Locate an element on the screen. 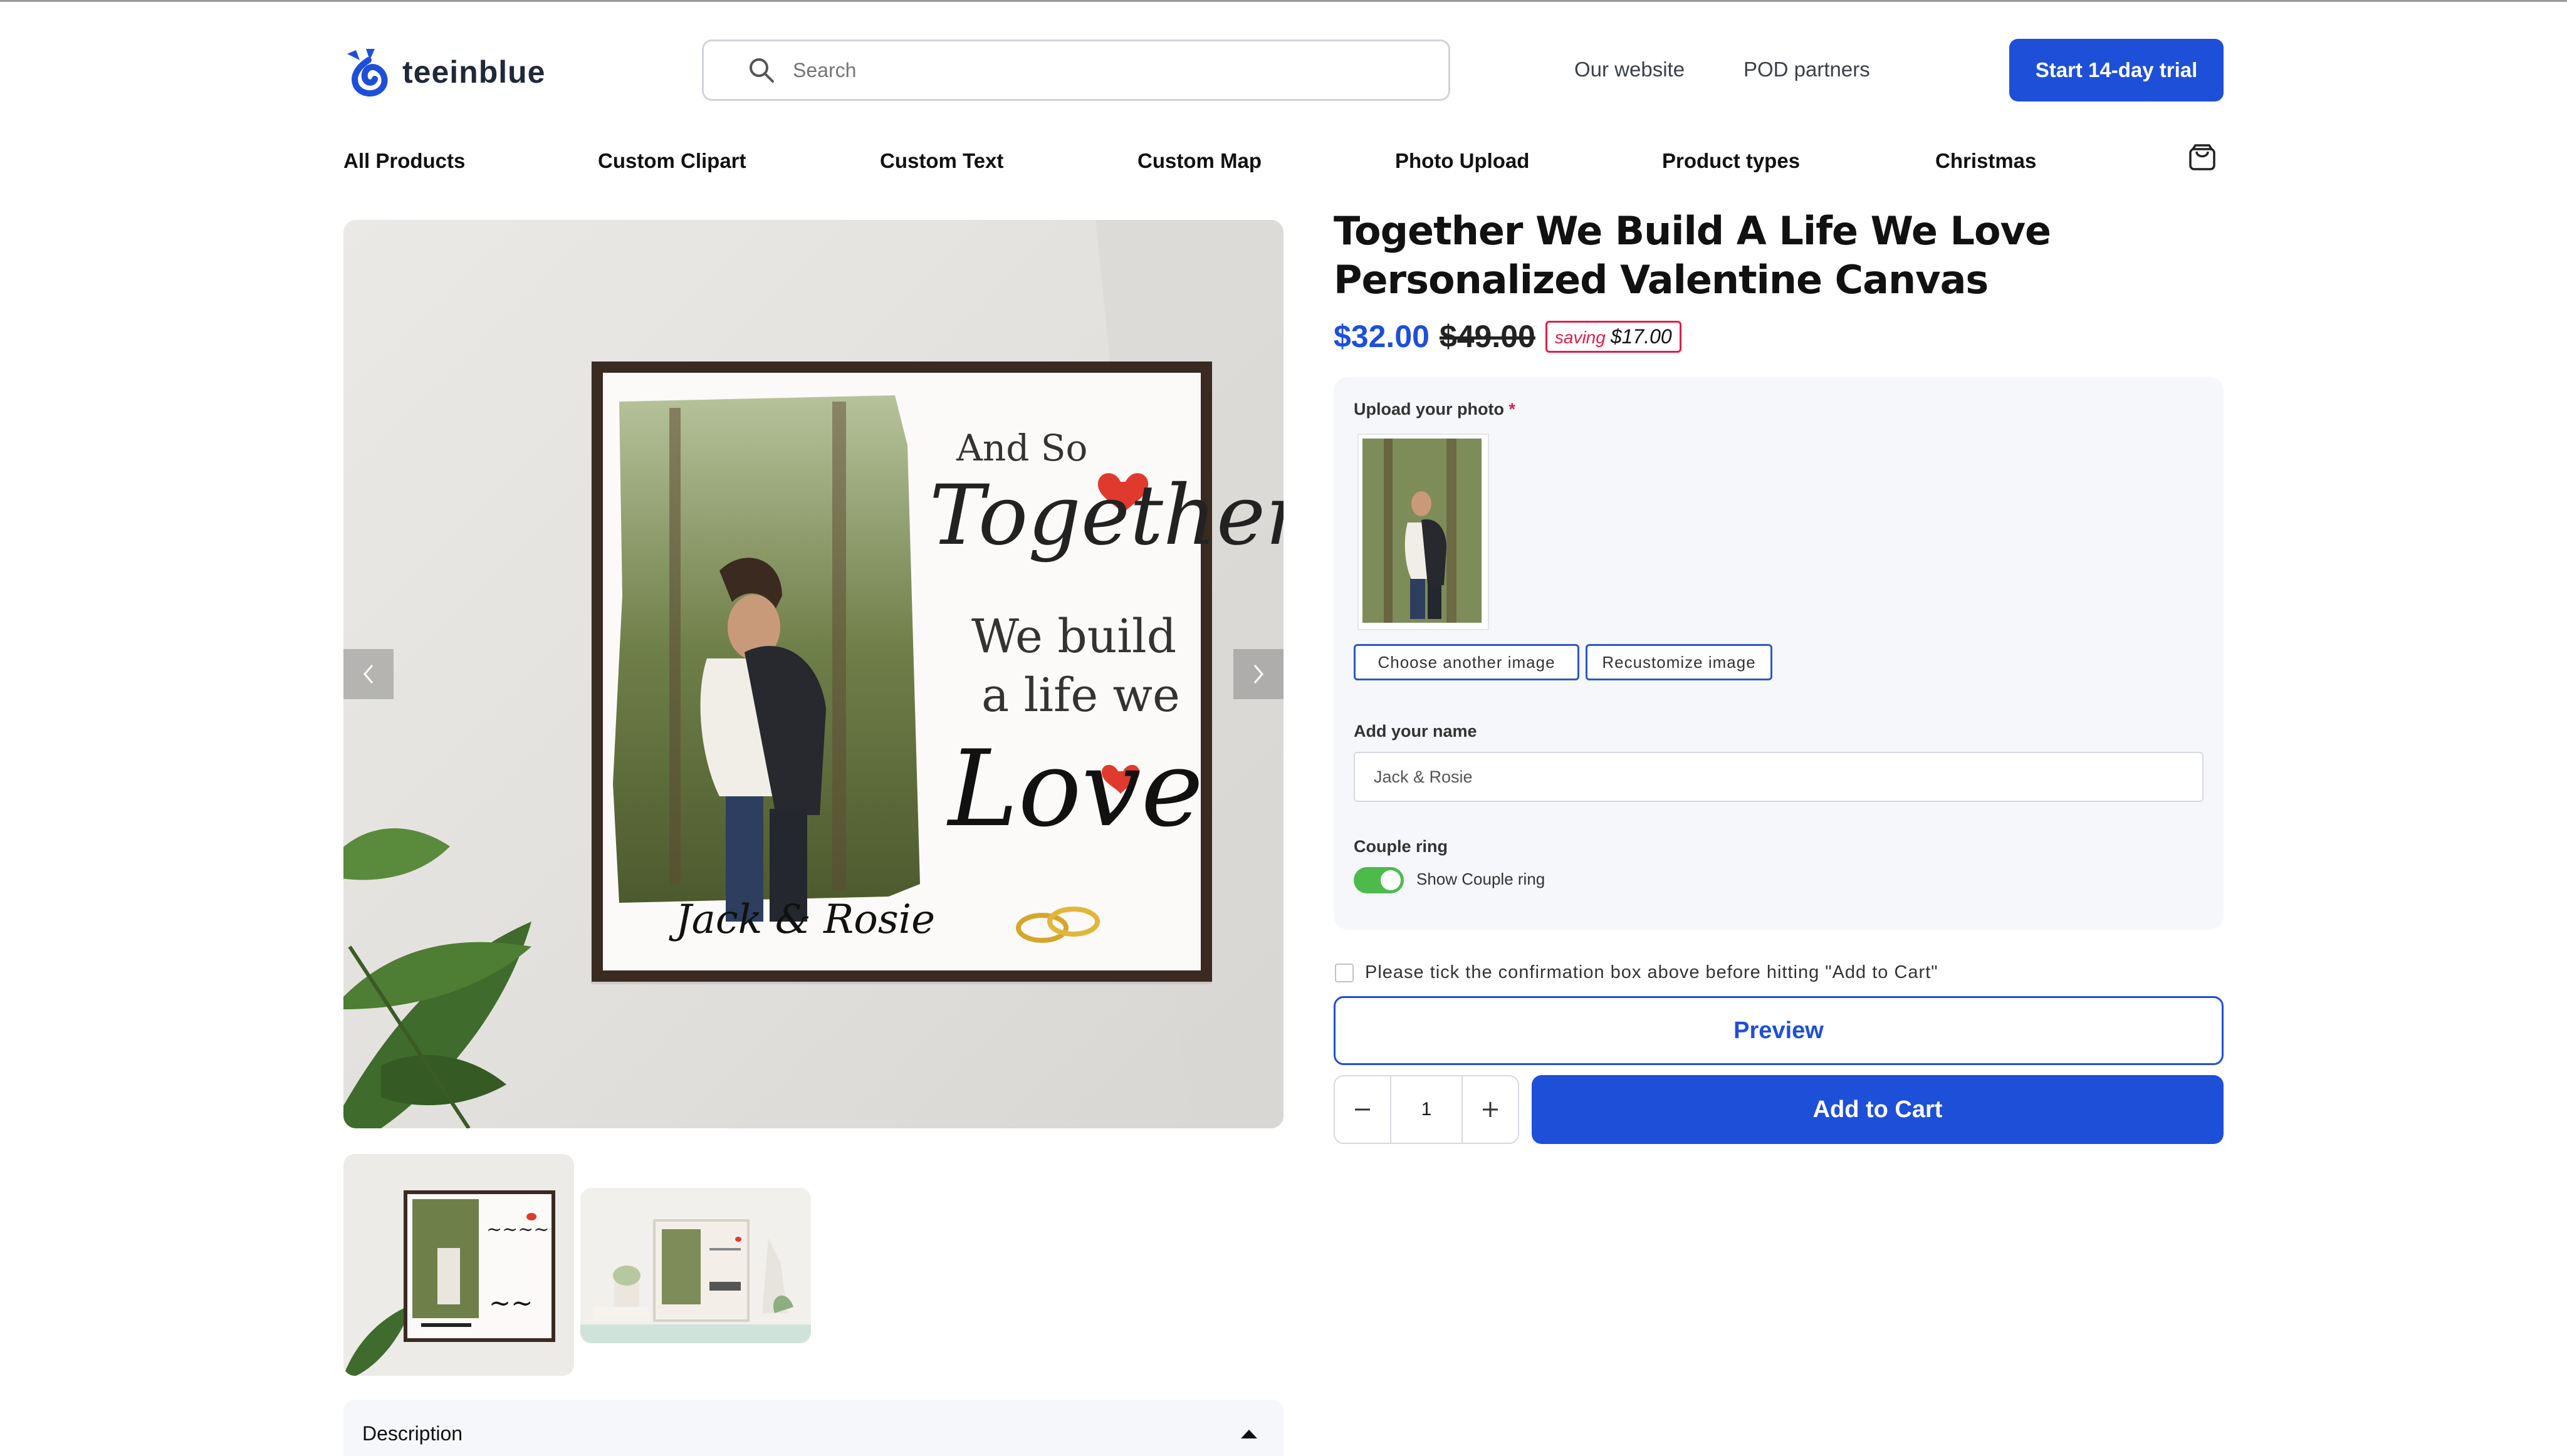 The image size is (2567, 1456). art-names: Jack & Rosie is located at coordinates (805, 920).